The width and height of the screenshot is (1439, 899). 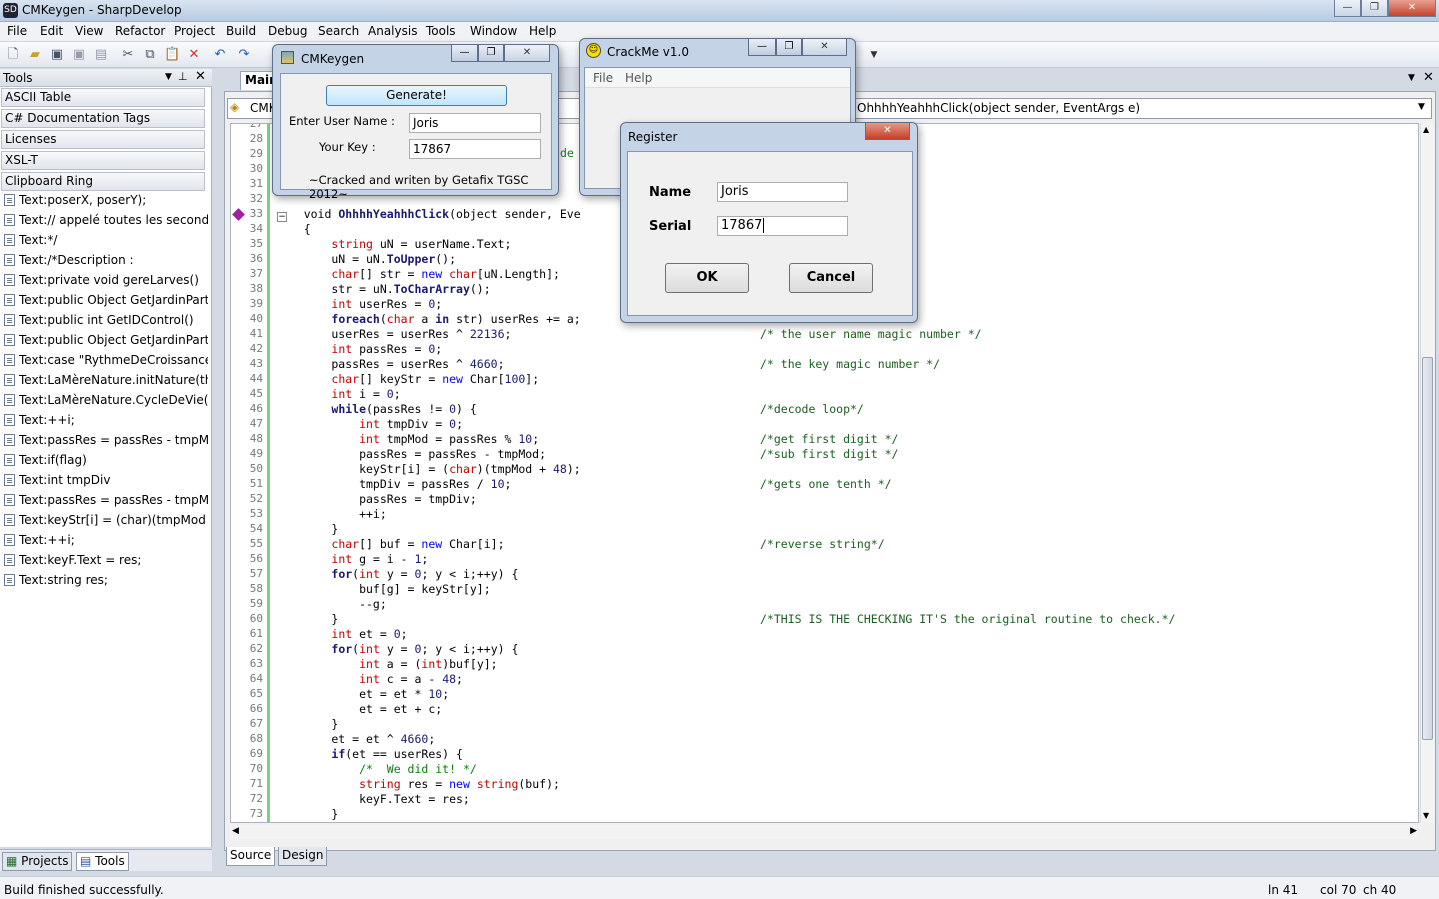 I want to click on save-icon: ▣, so click(x=79, y=55).